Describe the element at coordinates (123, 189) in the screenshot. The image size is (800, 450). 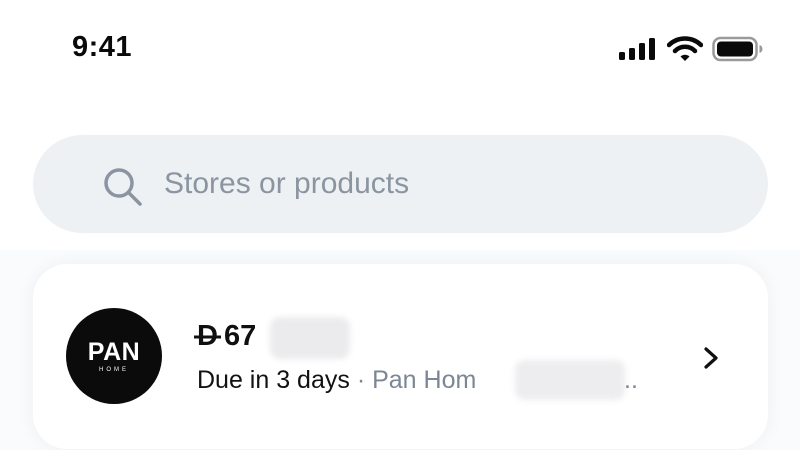
I see `search-icon` at that location.